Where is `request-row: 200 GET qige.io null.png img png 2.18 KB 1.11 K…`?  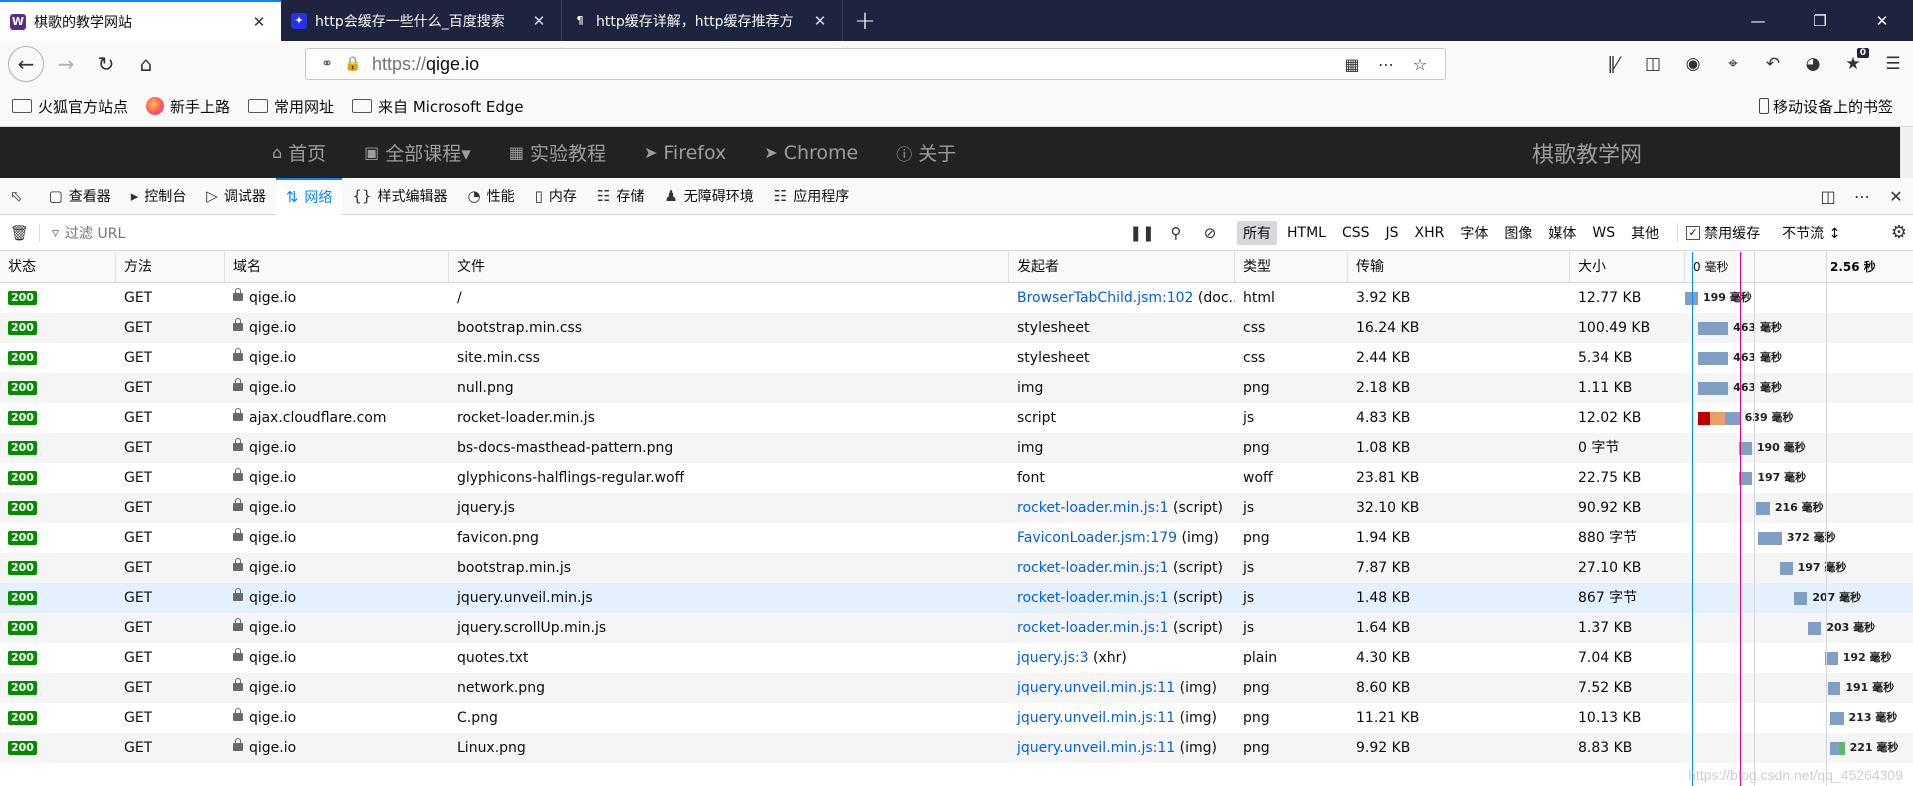
request-row: 200 GET qige.io null.png img png 2.18 KB 1.11 K… is located at coordinates (956, 388).